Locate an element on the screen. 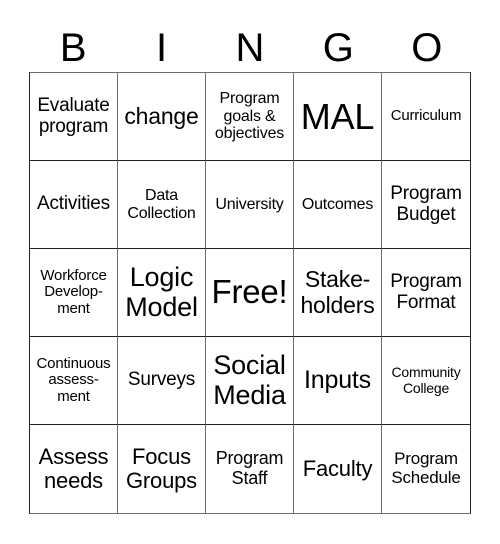 This screenshot has width=500, height=544. bingo-cell: Social Media is located at coordinates (250, 381).